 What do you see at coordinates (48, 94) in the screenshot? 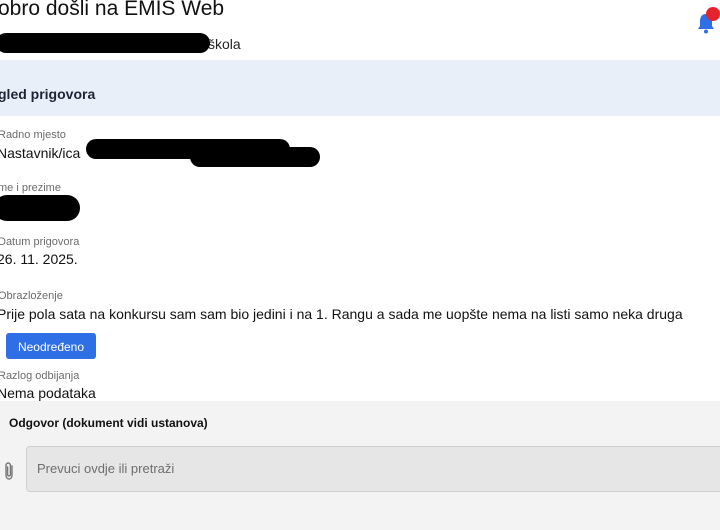
I see `section-title: gled prigovora` at bounding box center [48, 94].